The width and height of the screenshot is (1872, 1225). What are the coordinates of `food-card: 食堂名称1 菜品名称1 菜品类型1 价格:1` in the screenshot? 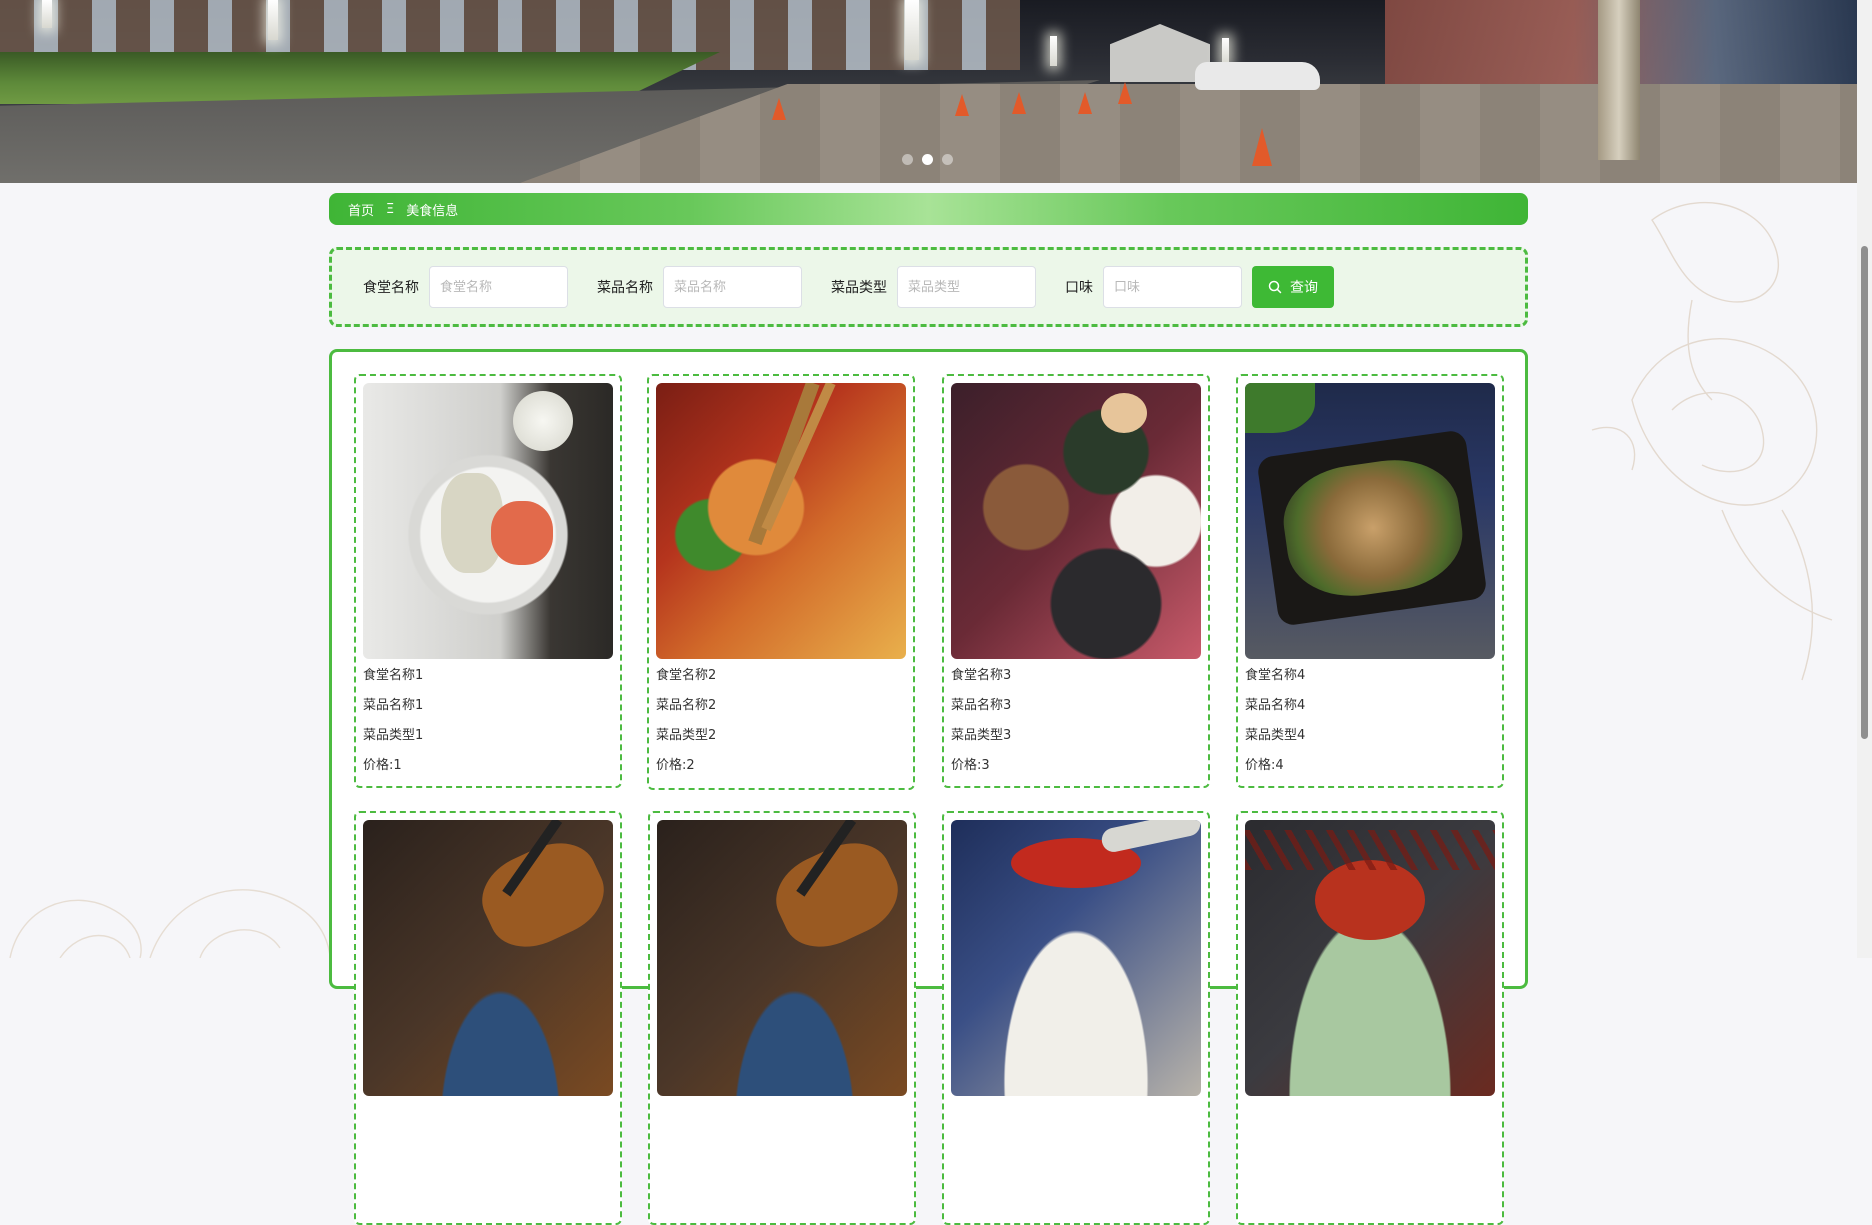 It's located at (488, 581).